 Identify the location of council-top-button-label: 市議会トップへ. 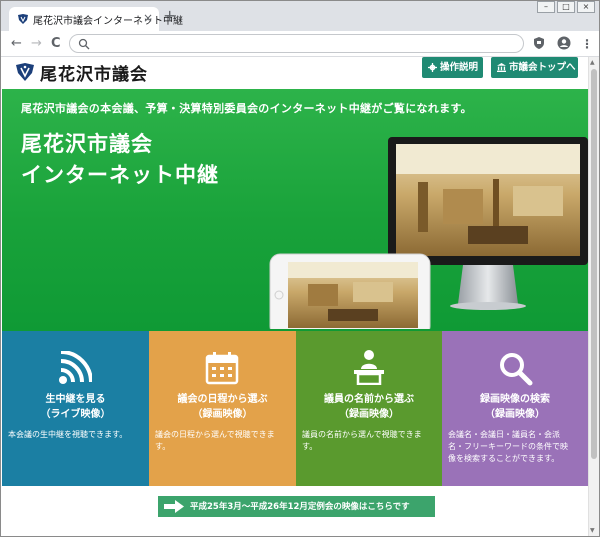
(542, 67).